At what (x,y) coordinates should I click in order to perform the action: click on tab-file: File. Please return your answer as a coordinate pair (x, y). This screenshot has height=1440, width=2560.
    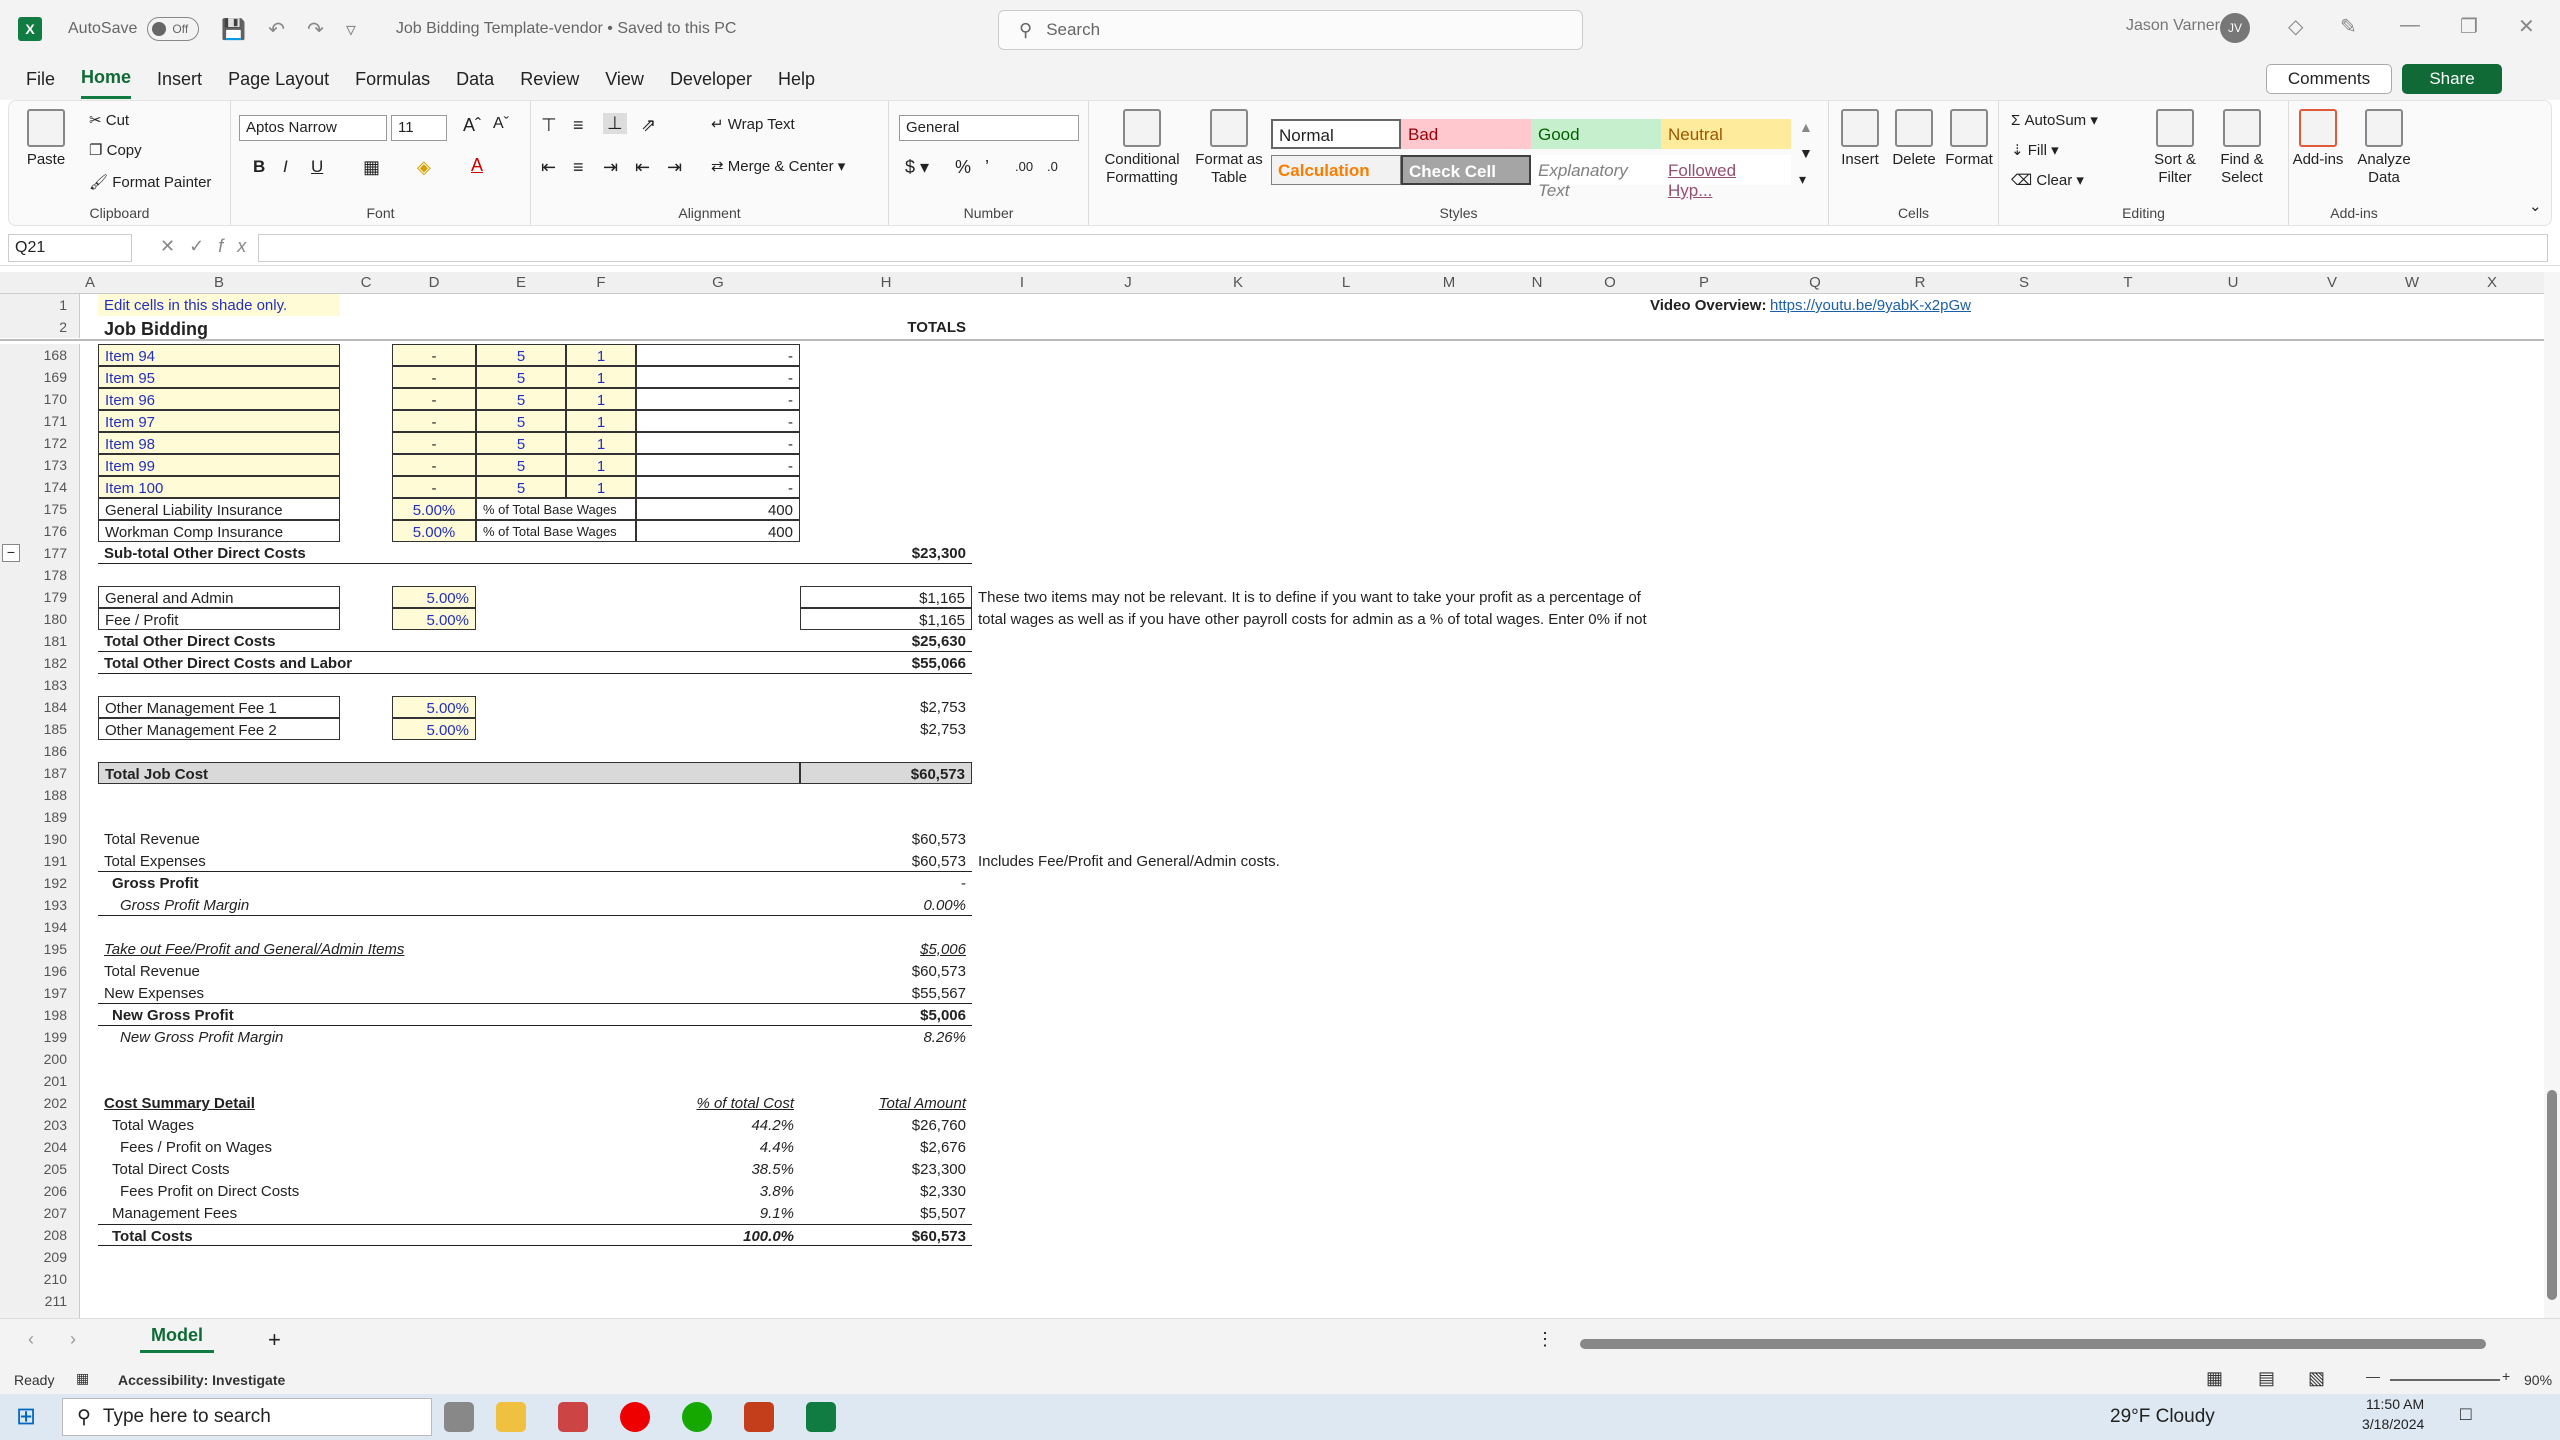
    Looking at the image, I should click on (40, 79).